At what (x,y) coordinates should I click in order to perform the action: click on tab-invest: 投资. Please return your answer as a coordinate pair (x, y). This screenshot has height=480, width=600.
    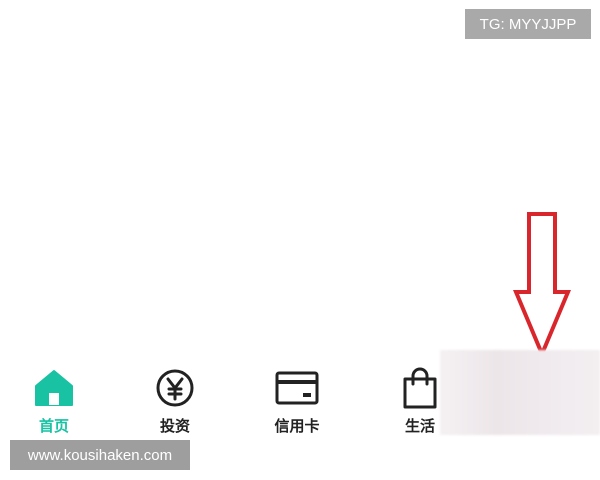
    Looking at the image, I should click on (175, 402).